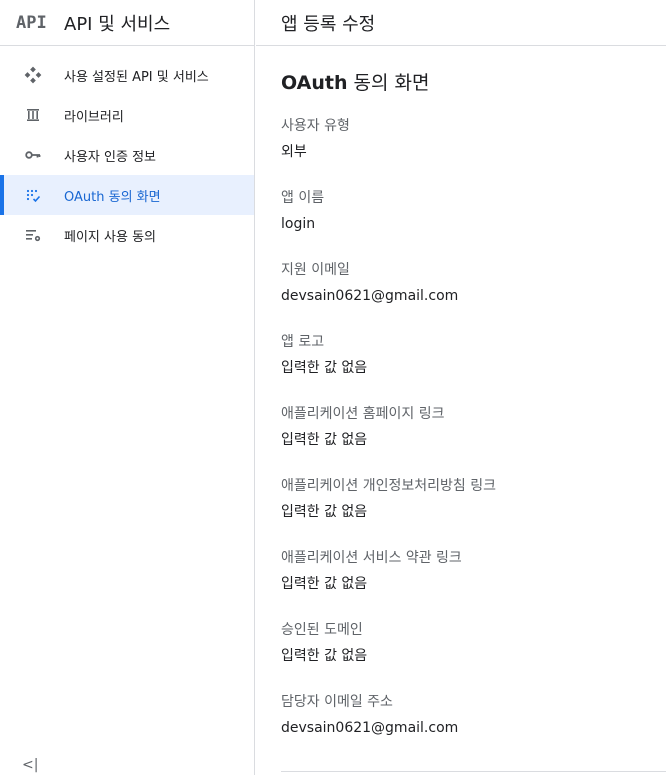 The width and height of the screenshot is (666, 775). Describe the element at coordinates (473, 654) in the screenshot. I see `field-authorized-domains: 승인된 도메인 입력한 값 없음` at that location.